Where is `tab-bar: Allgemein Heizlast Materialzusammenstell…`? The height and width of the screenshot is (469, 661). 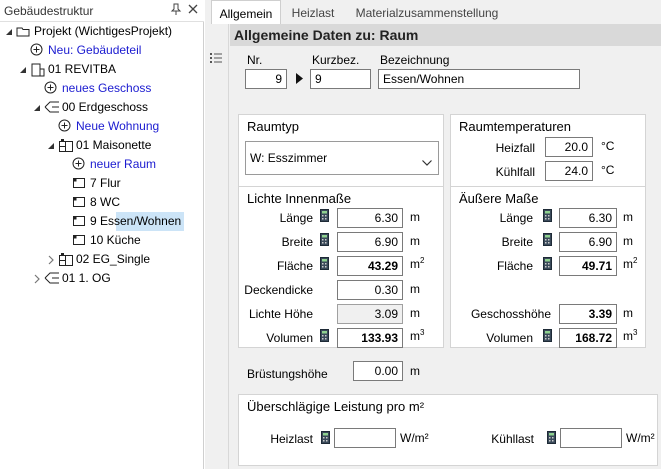
tab-bar: Allgemein Heizlast Materialzusammenstell… is located at coordinates (433, 12).